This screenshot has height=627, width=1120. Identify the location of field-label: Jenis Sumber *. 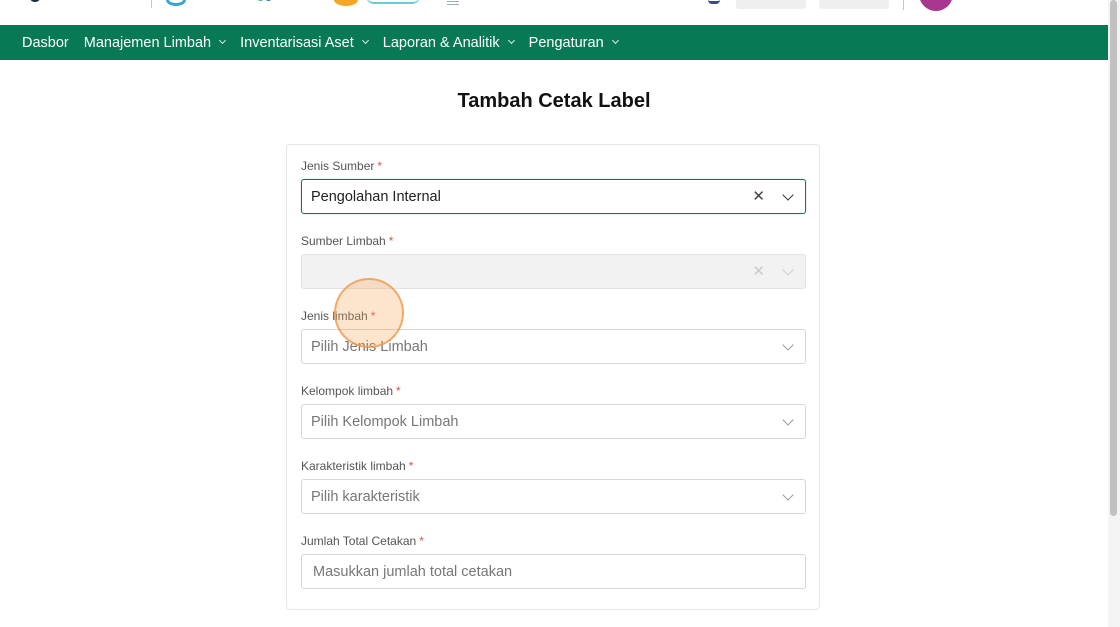
(553, 166).